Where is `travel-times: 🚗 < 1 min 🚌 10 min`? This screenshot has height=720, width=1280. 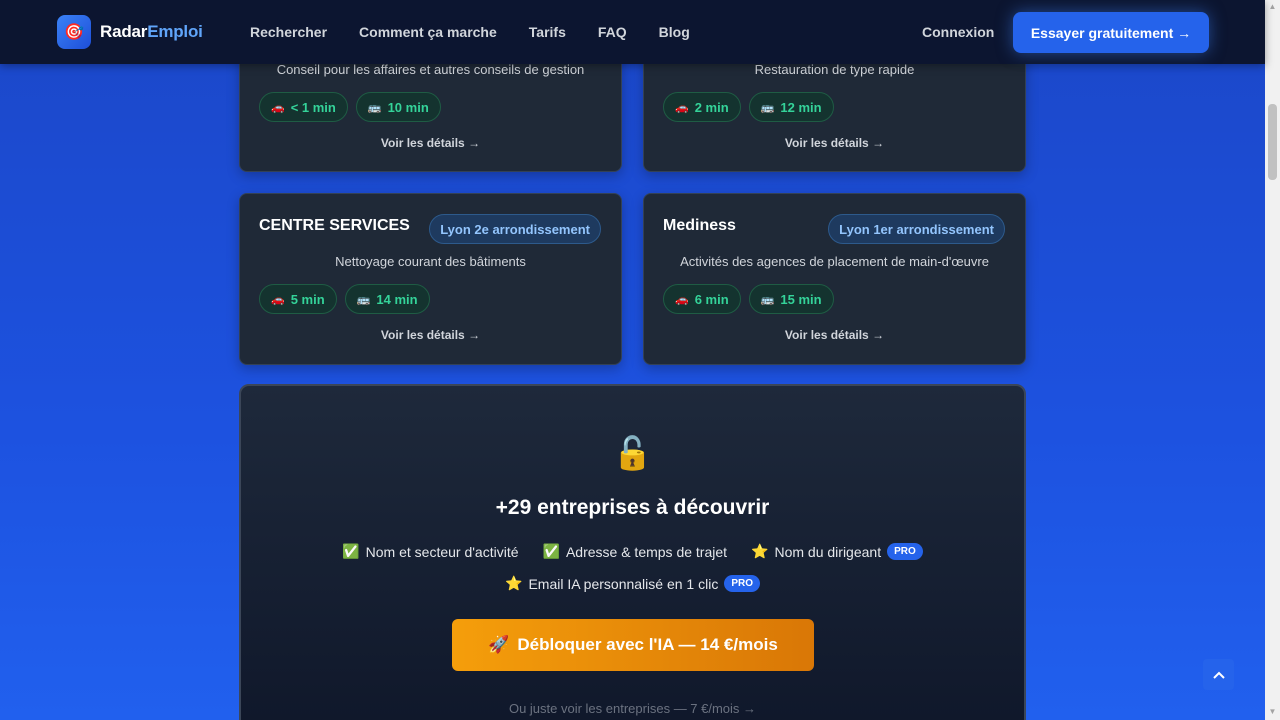 travel-times: 🚗 < 1 min 🚌 10 min is located at coordinates (350, 107).